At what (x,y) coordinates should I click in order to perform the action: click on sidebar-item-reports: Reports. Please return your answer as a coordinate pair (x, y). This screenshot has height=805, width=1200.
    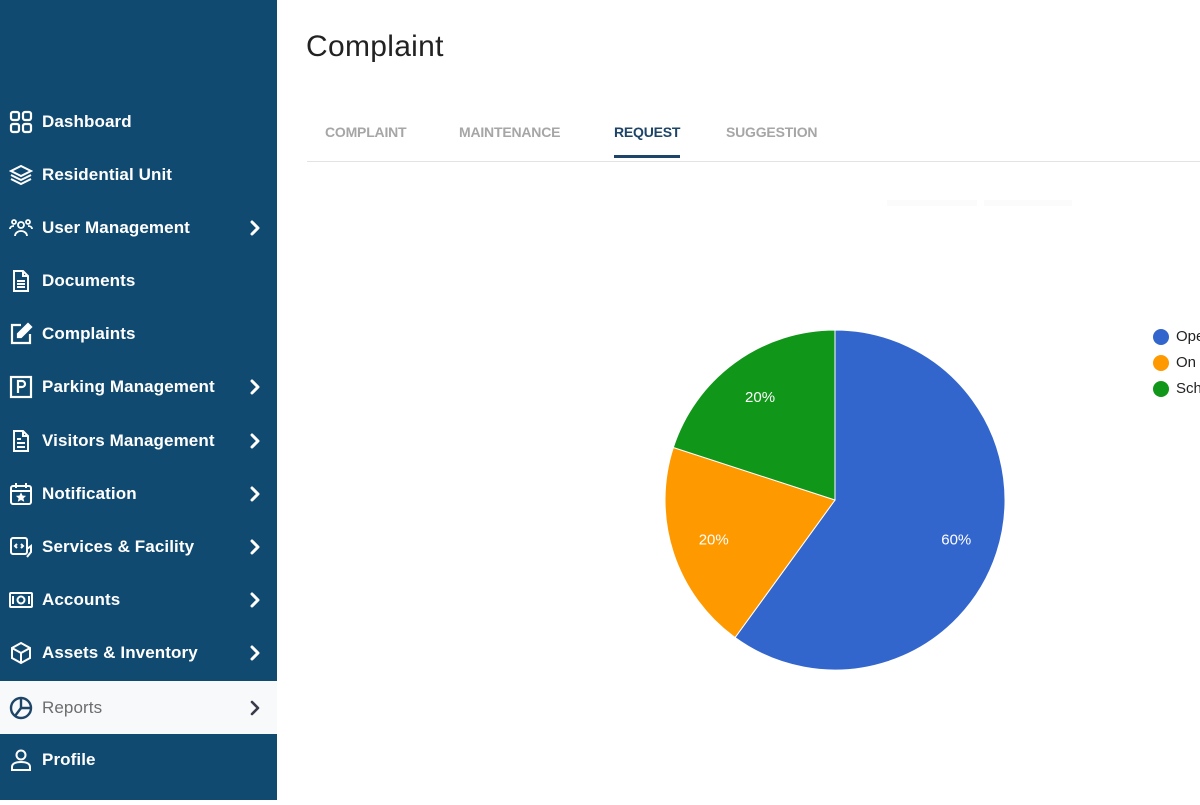
    Looking at the image, I should click on (138, 707).